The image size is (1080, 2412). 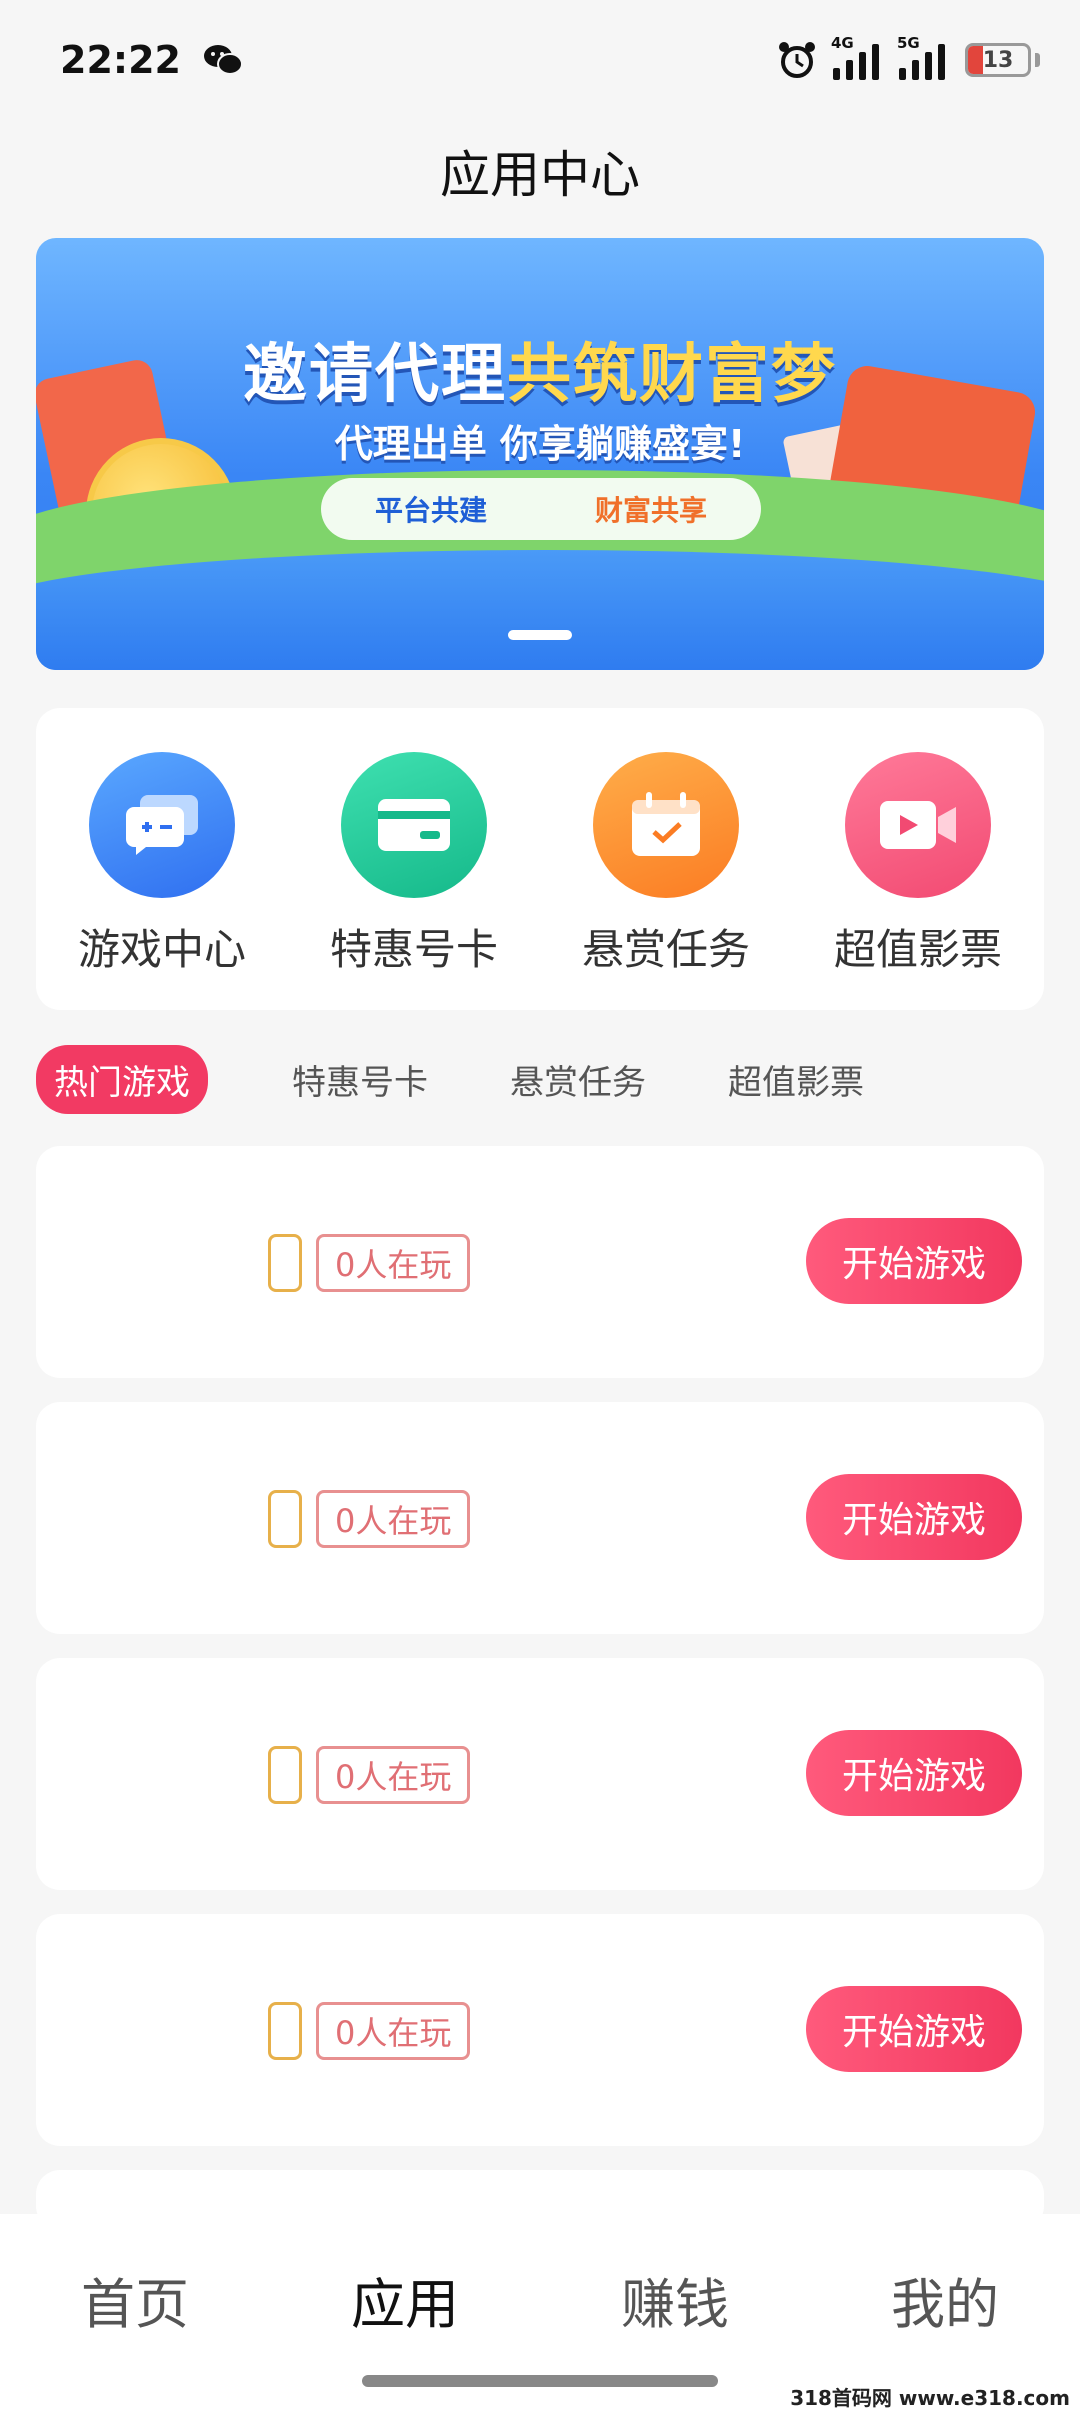 I want to click on quick-access-card: 游戏中心 特惠号卡 悬赏任务 超值影票, so click(x=540, y=859).